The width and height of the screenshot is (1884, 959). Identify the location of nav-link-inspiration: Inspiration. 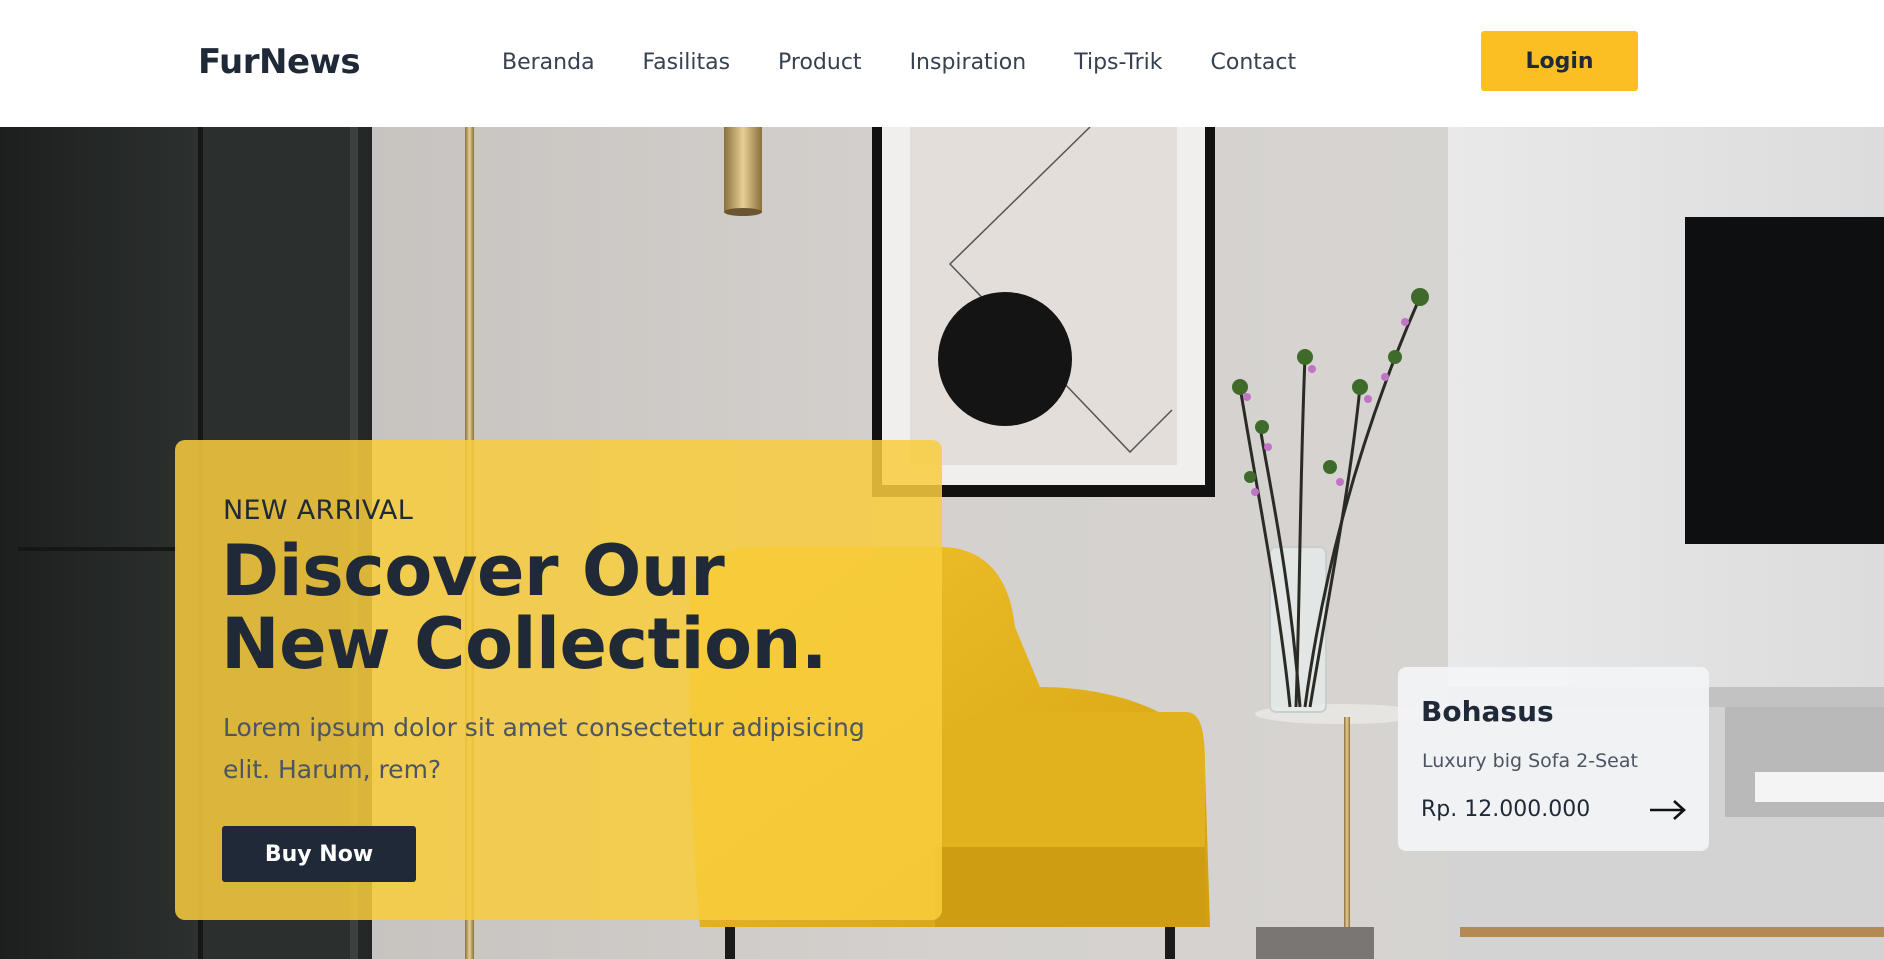
(968, 63).